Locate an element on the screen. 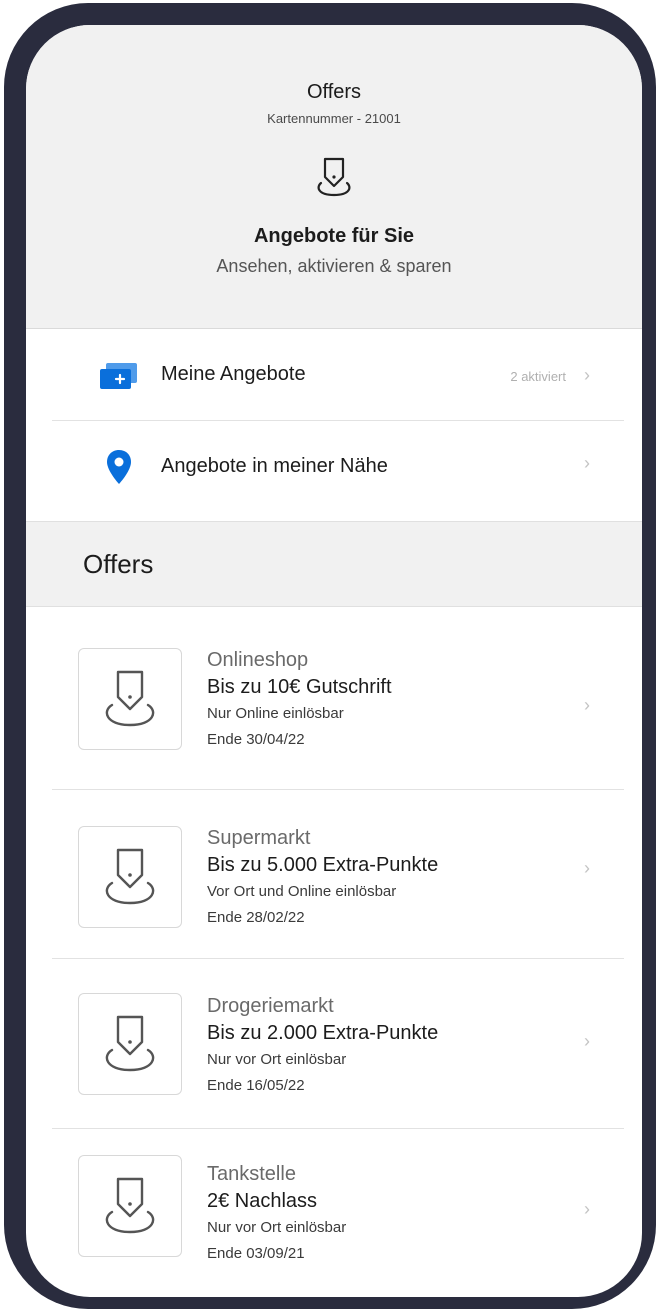 The width and height of the screenshot is (660, 1314). offer-title: Bis zu 5.000 Extra-Punkte is located at coordinates (323, 865).